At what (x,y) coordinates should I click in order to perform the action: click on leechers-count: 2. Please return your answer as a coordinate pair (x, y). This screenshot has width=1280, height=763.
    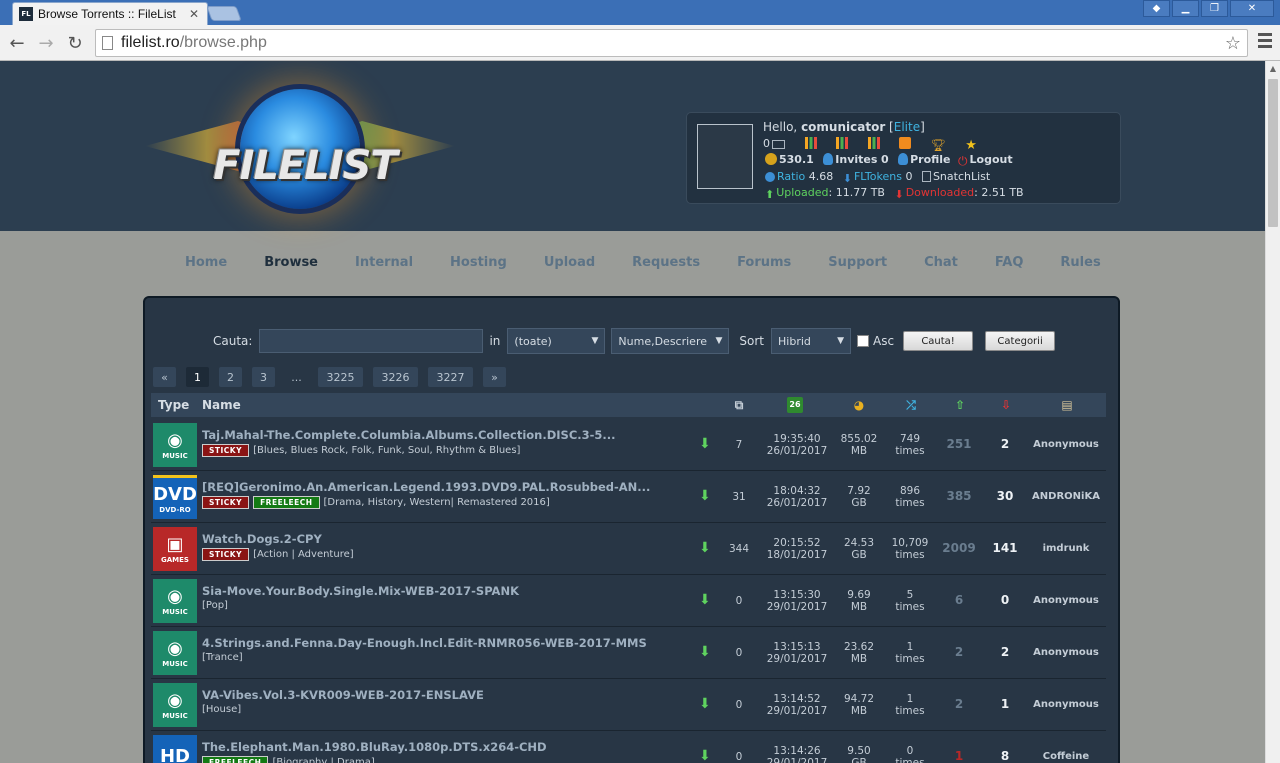
    Looking at the image, I should click on (1005, 444).